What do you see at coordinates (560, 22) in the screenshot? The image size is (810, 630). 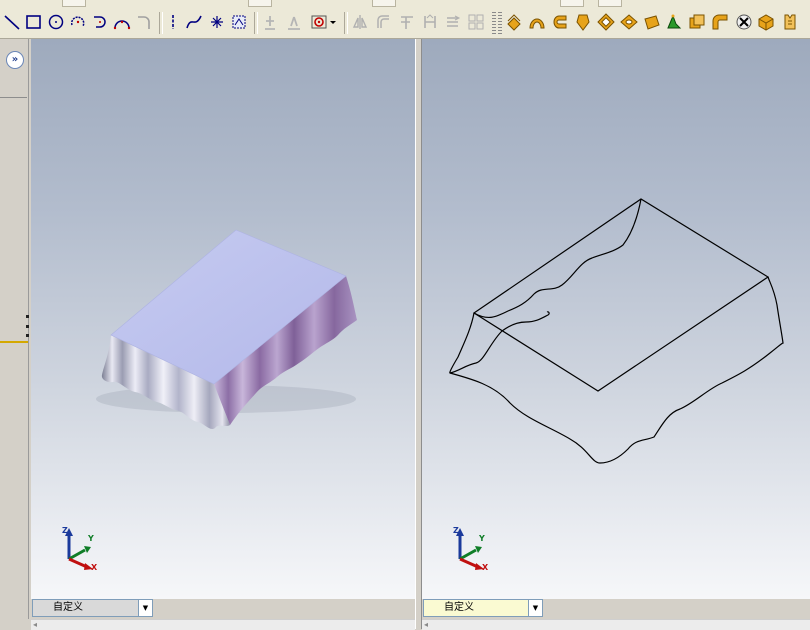 I see `swept-boss-icon` at bounding box center [560, 22].